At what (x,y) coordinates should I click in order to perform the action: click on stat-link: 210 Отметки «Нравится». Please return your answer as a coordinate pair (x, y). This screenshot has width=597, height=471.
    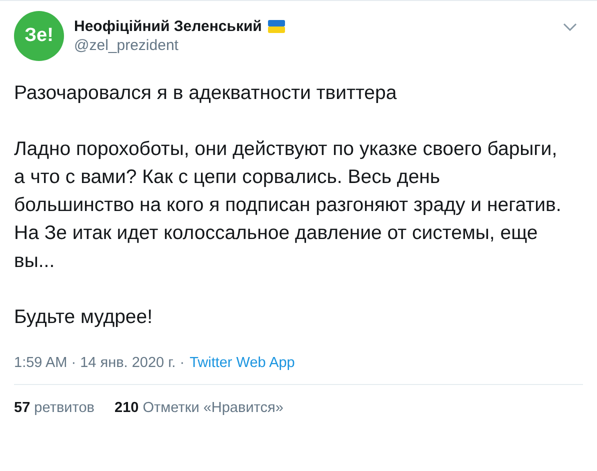
    Looking at the image, I should click on (199, 408).